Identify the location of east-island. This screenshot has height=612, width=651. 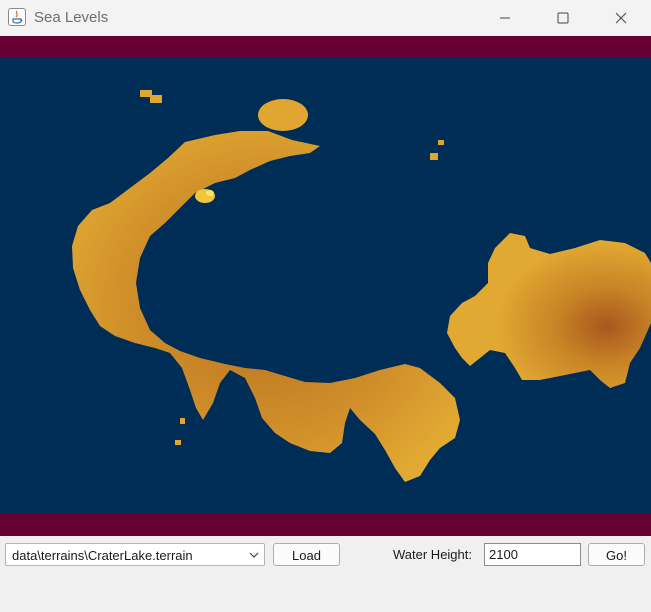
(549, 310).